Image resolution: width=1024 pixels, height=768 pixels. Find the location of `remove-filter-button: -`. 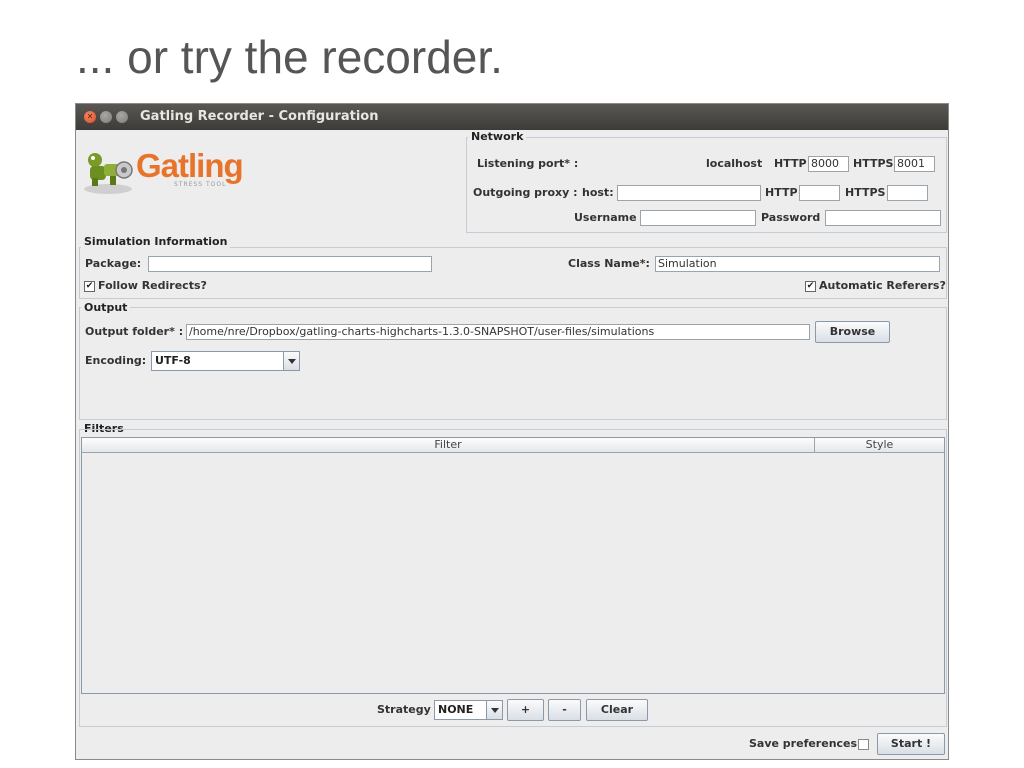

remove-filter-button: - is located at coordinates (564, 710).